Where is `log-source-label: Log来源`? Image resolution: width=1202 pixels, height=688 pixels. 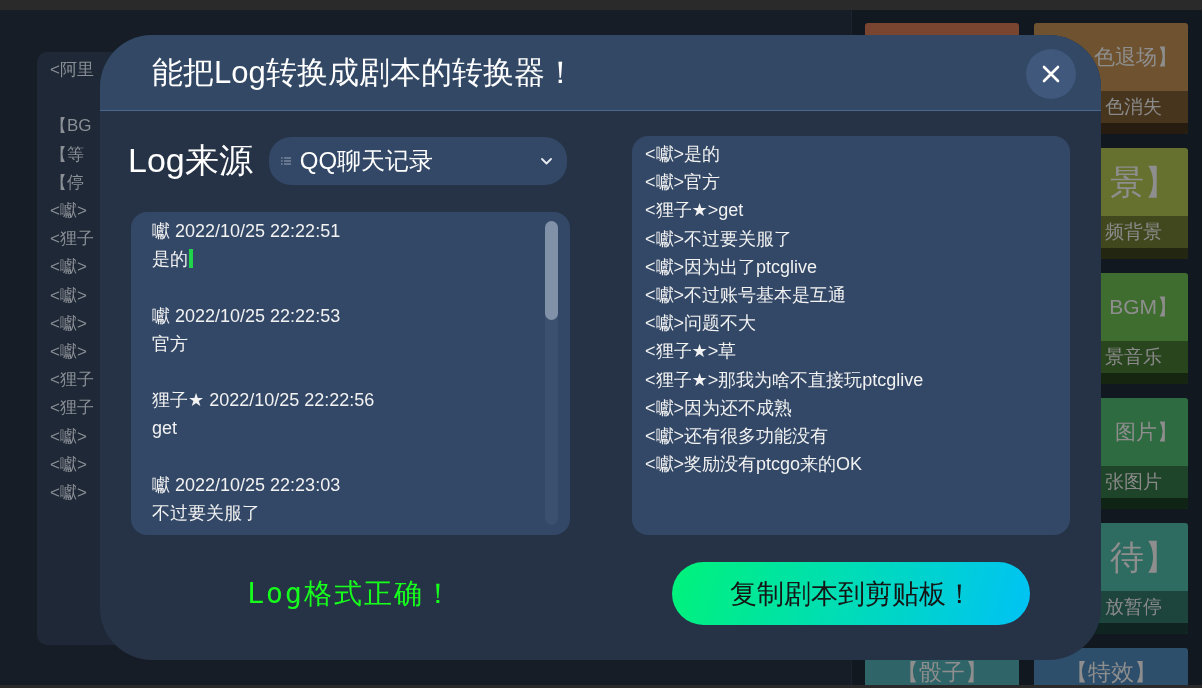
log-source-label: Log来源 is located at coordinates (190, 160).